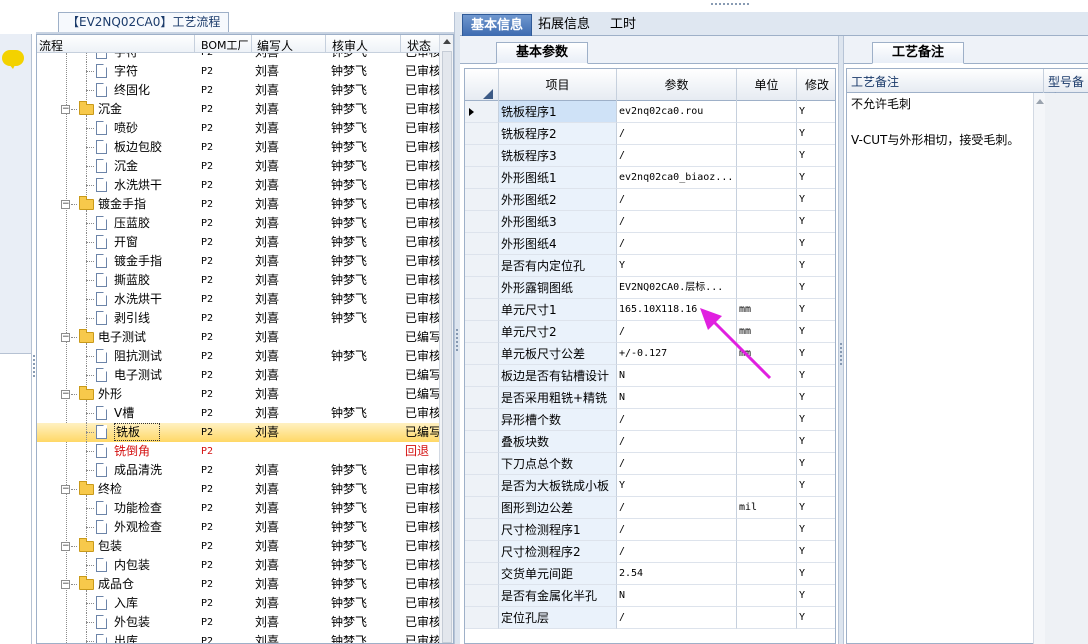 The image size is (1088, 644). Describe the element at coordinates (238, 356) in the screenshot. I see `tree-row: 阻抗测试 P2 刘喜 钟梦飞 已审核` at that location.